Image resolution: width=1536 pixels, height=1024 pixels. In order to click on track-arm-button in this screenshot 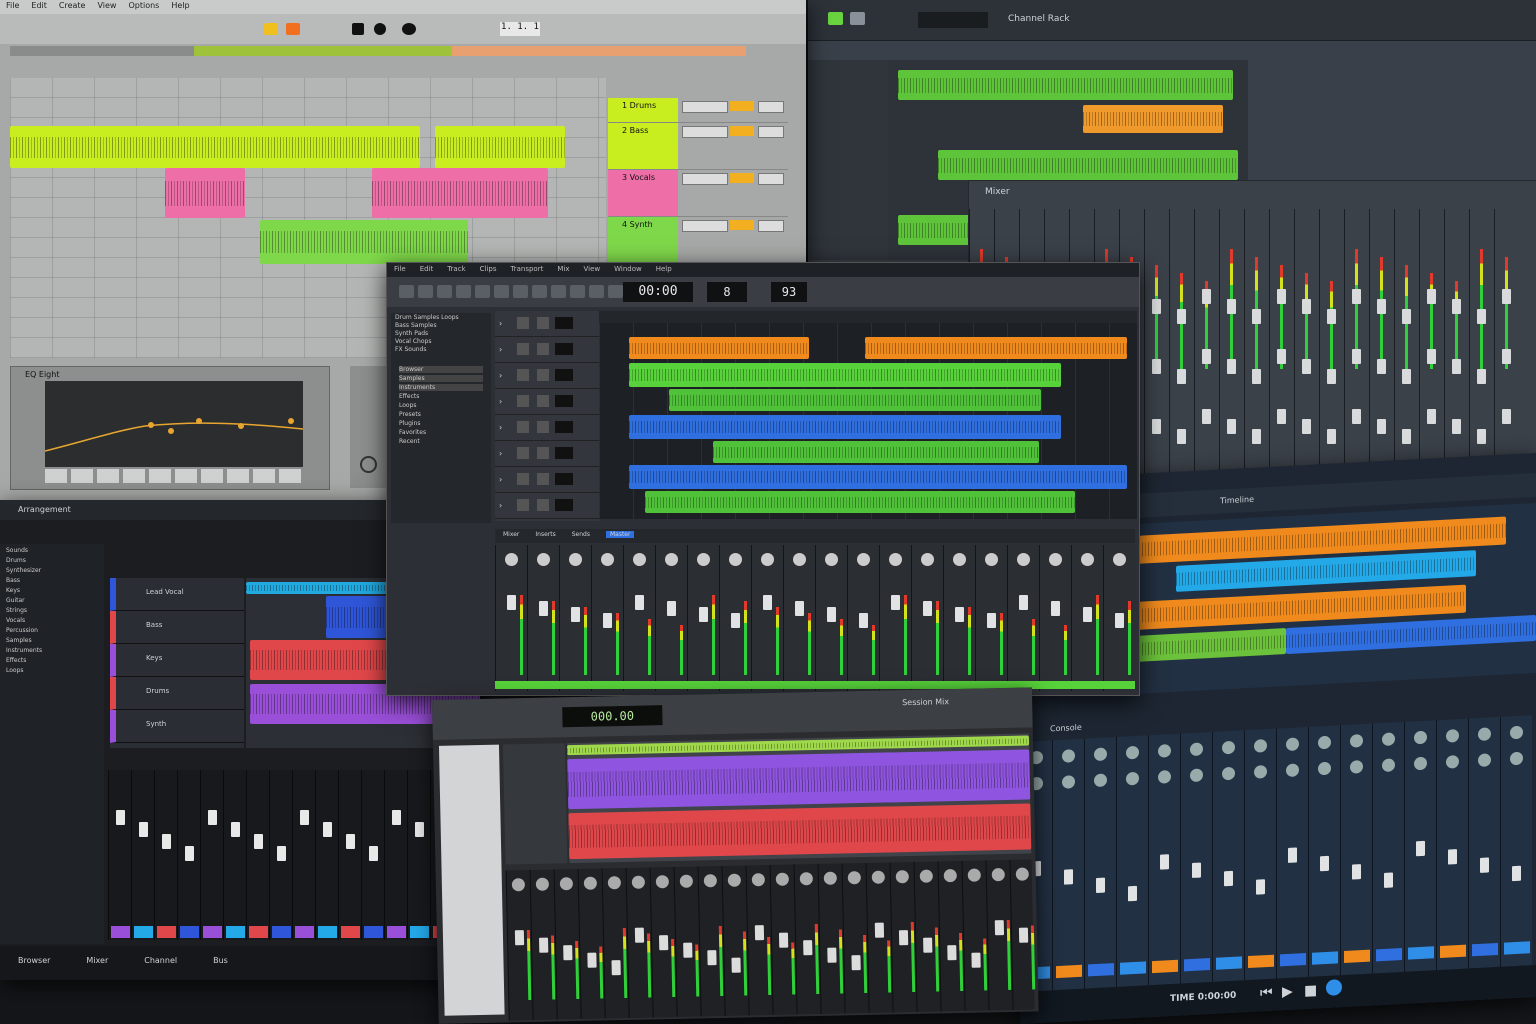, I will do `click(771, 179)`.